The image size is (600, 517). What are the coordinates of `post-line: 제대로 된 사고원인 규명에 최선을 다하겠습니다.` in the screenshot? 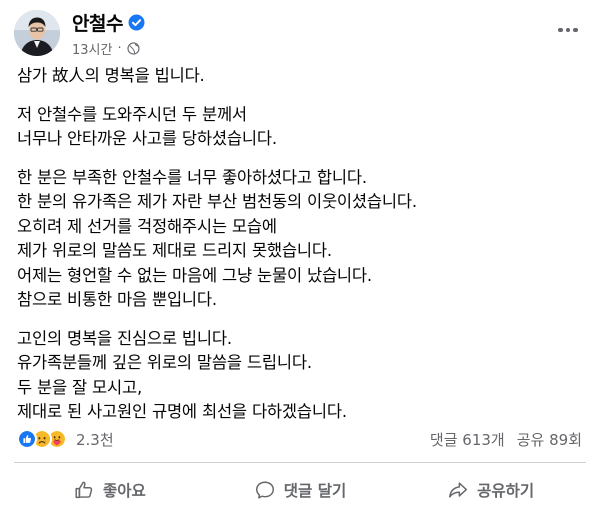 It's located at (182, 411).